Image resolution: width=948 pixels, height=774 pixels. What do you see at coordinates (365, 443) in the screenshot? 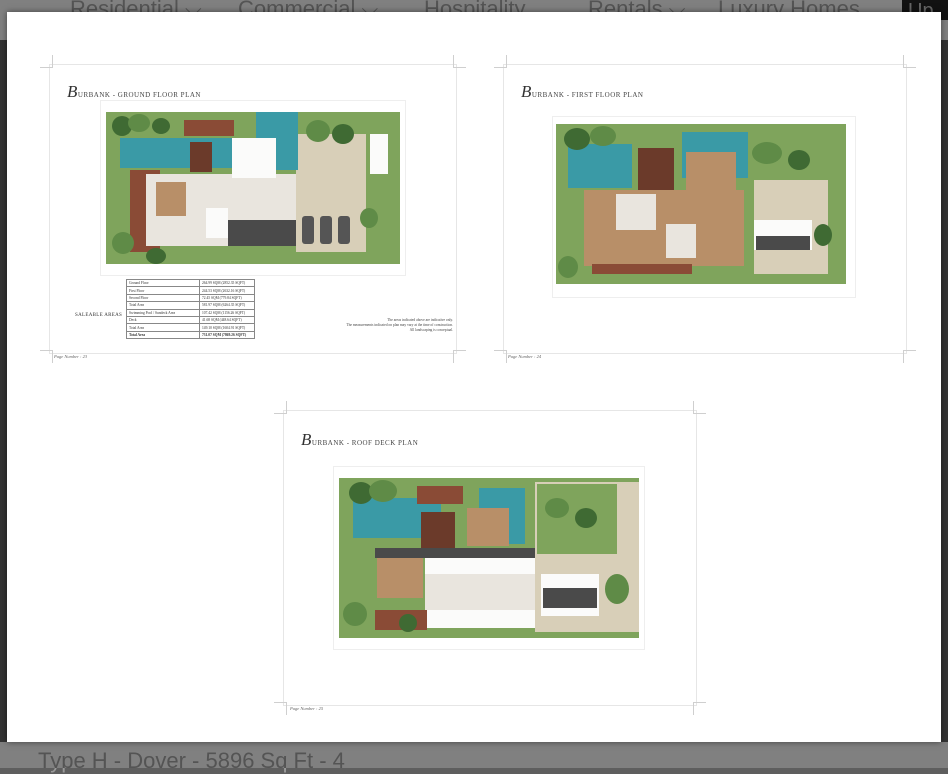
I see `title-rest: URBANK - ROOF DECK PLAN` at bounding box center [365, 443].